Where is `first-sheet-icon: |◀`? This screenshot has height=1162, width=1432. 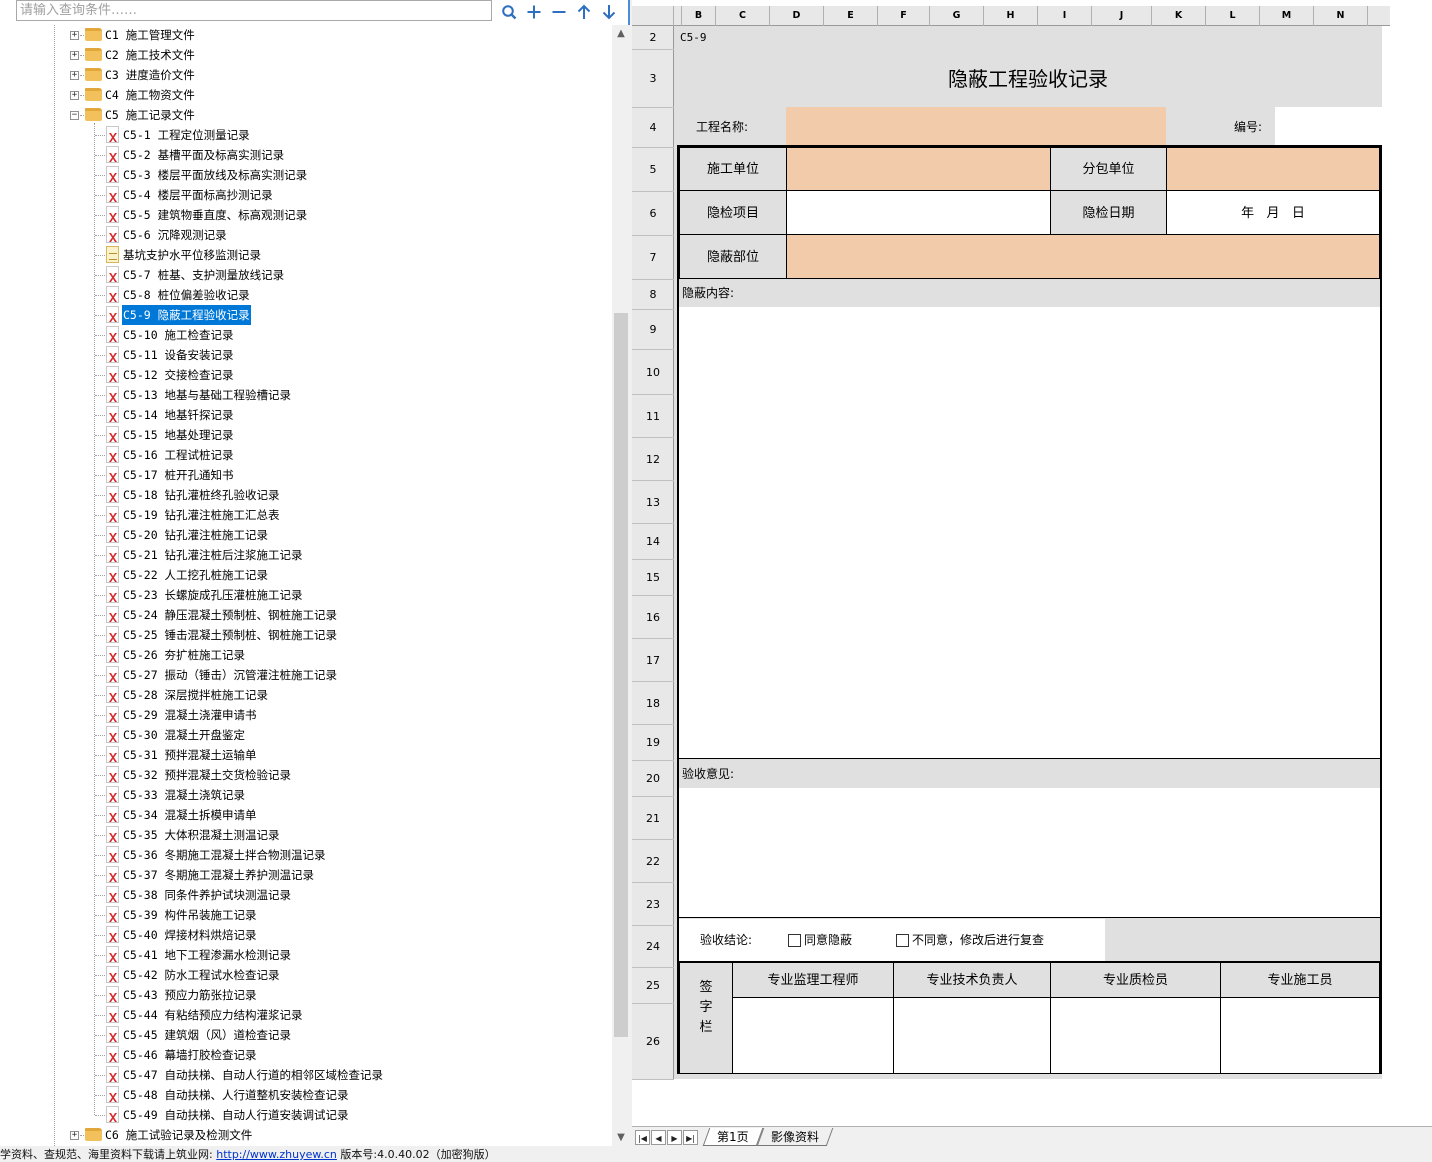
first-sheet-icon: |◀ is located at coordinates (642, 1137).